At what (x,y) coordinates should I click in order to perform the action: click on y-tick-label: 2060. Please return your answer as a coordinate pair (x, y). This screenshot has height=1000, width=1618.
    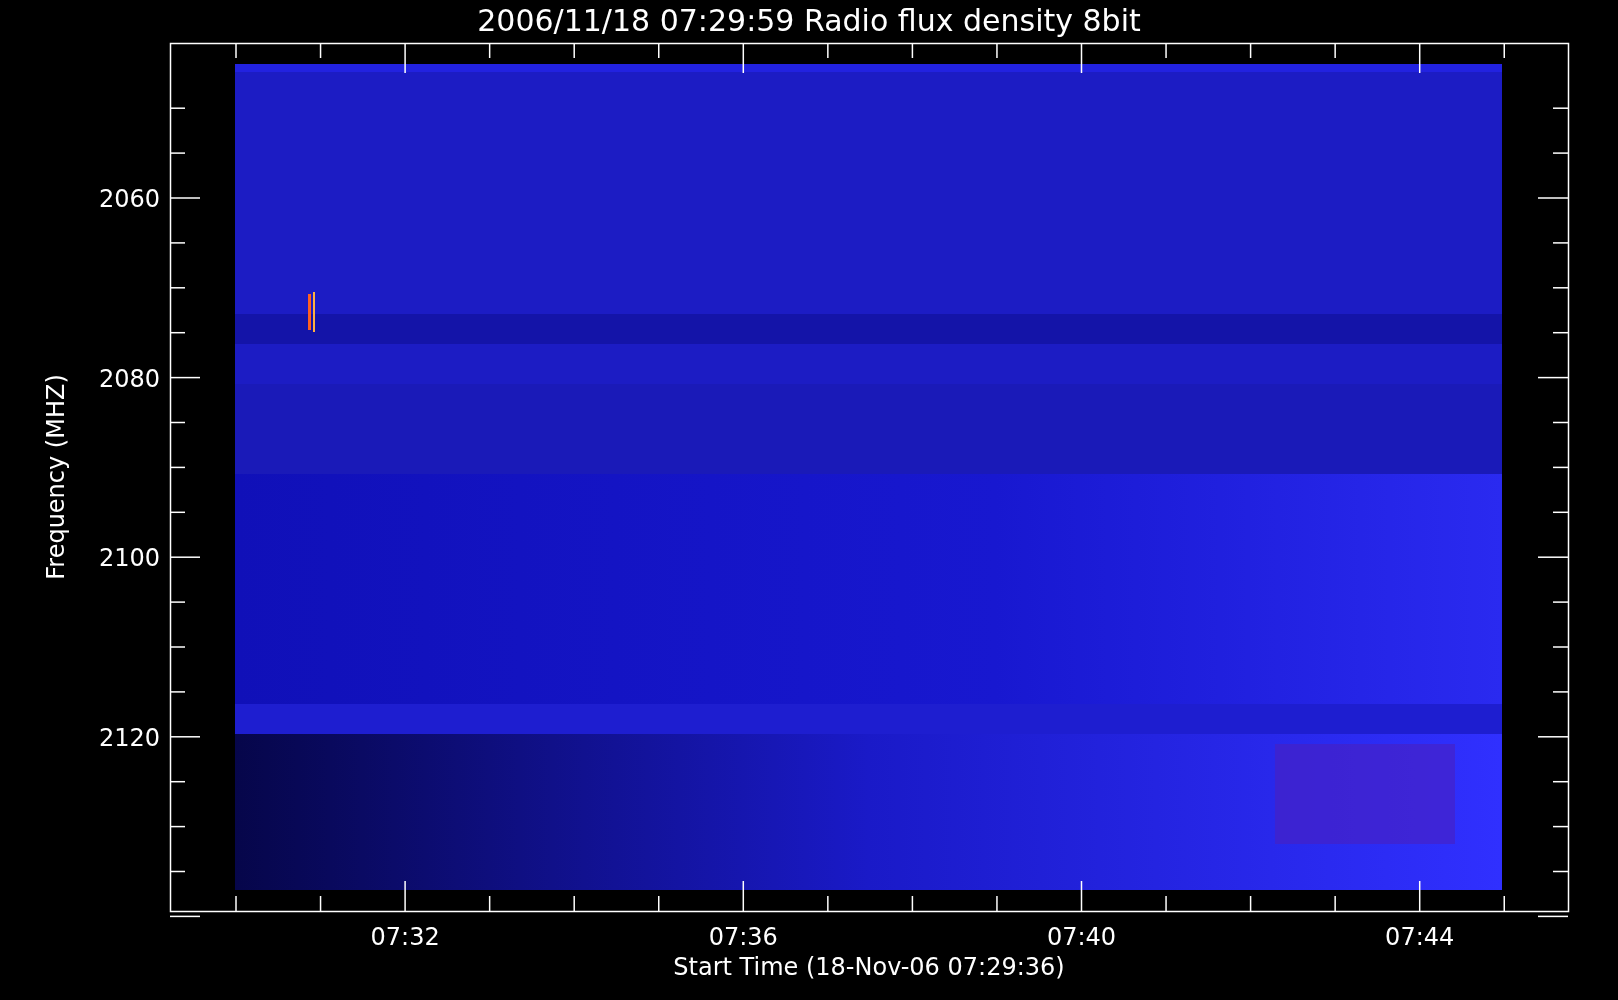
    Looking at the image, I should click on (129, 199).